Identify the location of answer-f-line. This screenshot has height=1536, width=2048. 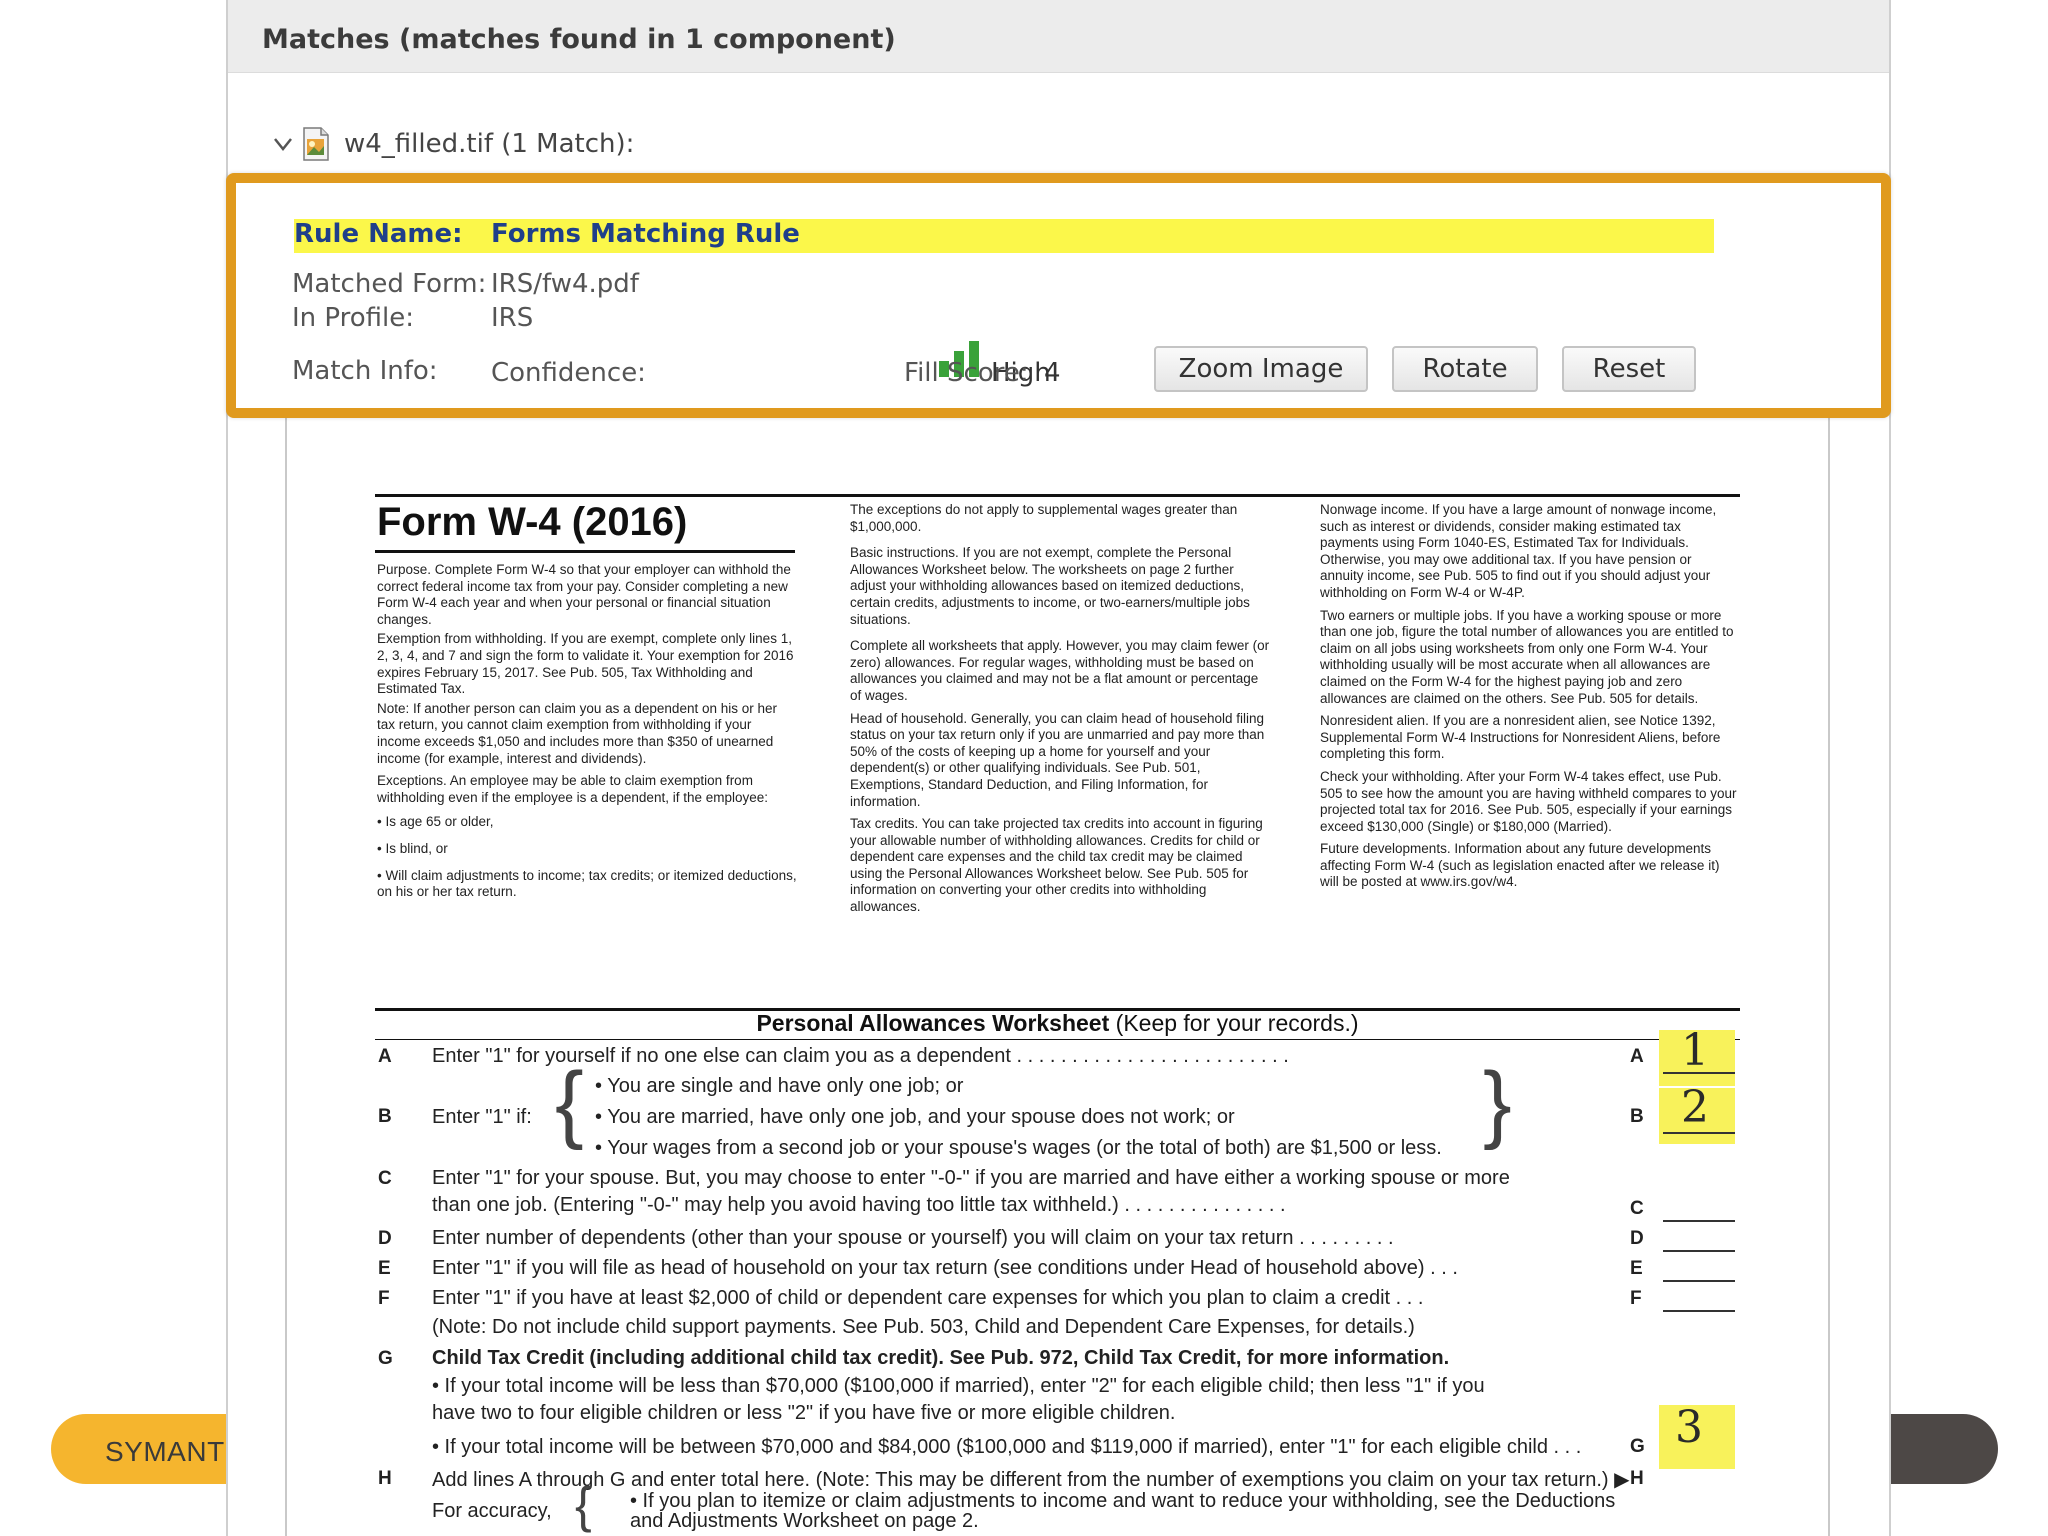
(1699, 1311).